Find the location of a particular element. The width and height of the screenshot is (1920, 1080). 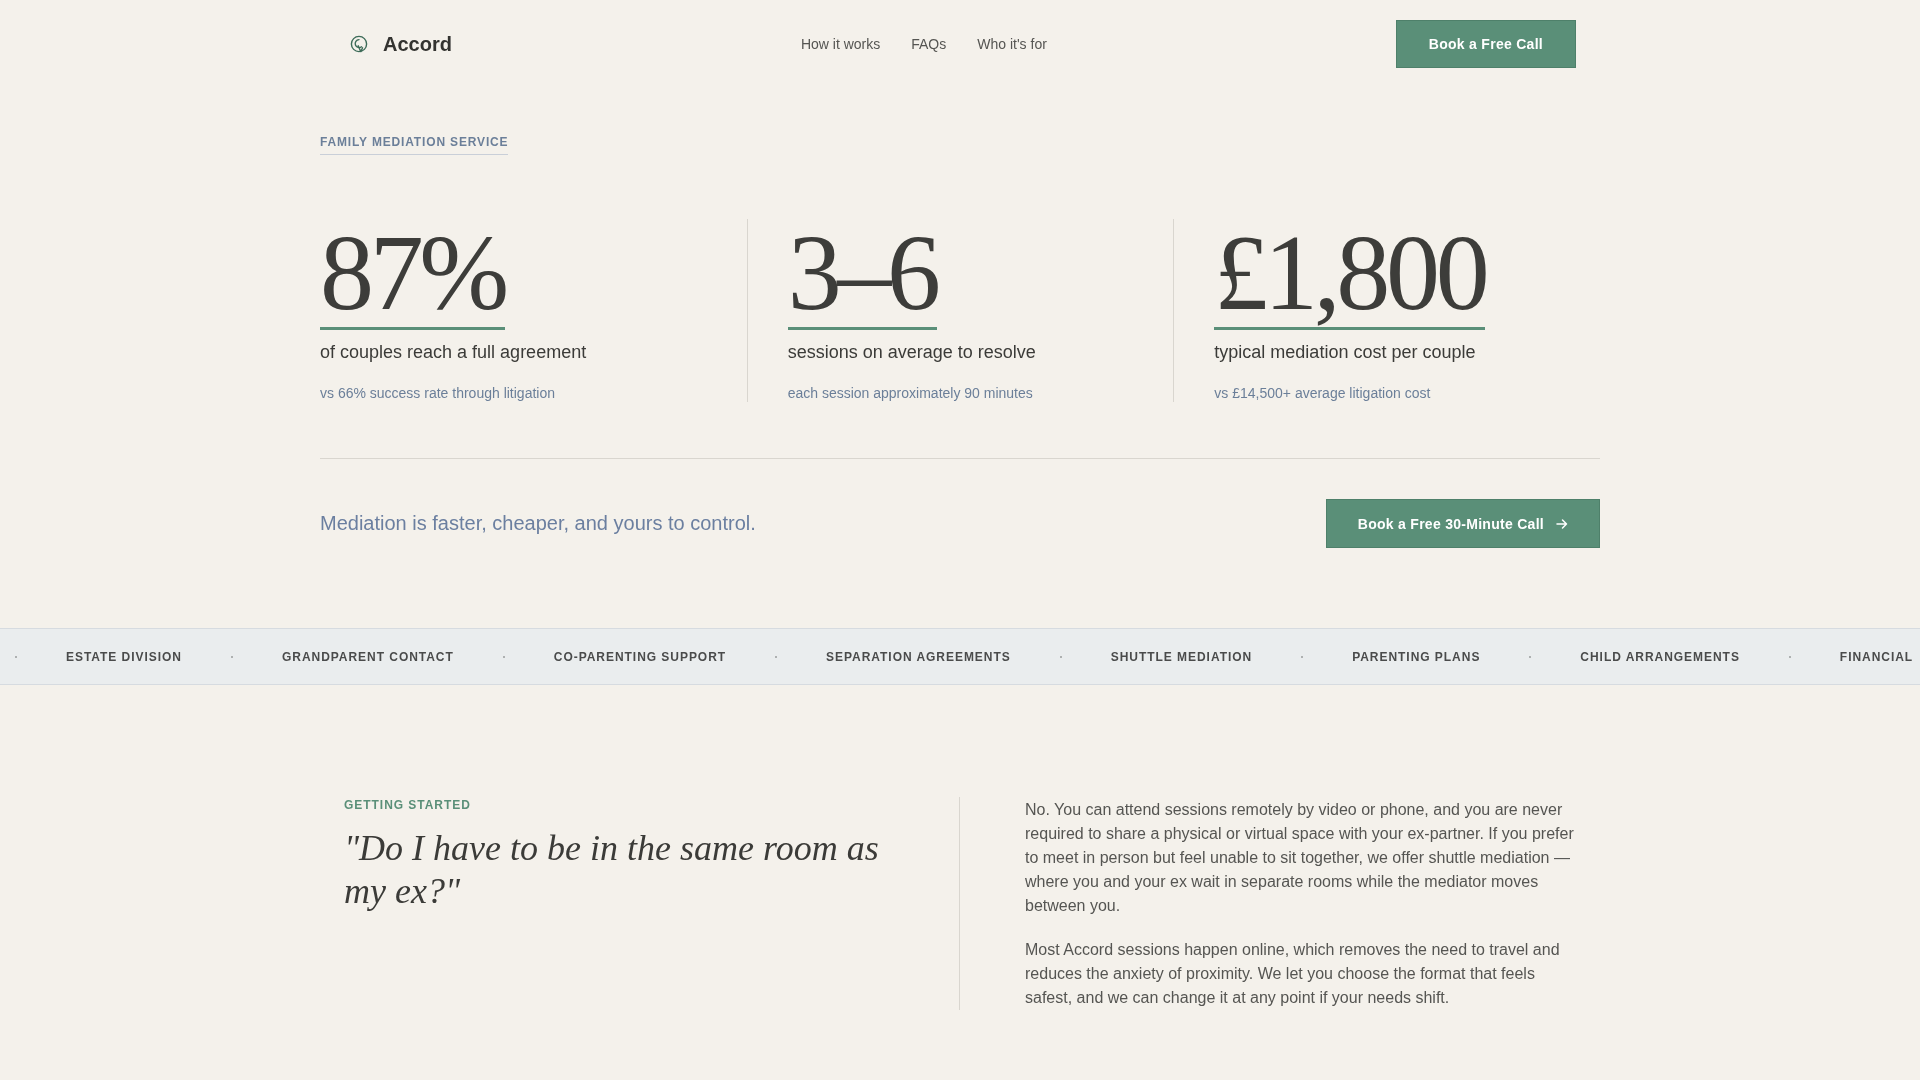

section-eyebrow: FAMILY MEDIATION SERVICE is located at coordinates (414, 144).